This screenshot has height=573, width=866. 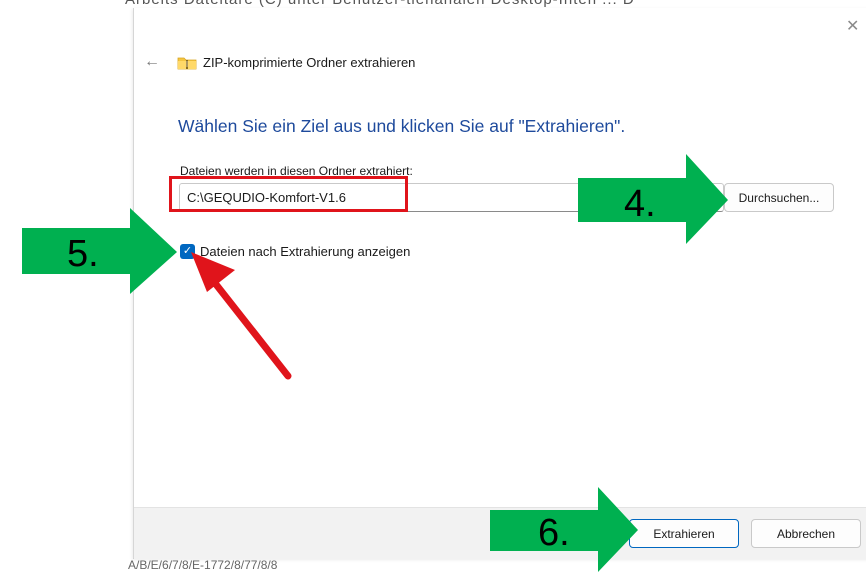 I want to click on cancel-button: Abbrechen, so click(x=806, y=533).